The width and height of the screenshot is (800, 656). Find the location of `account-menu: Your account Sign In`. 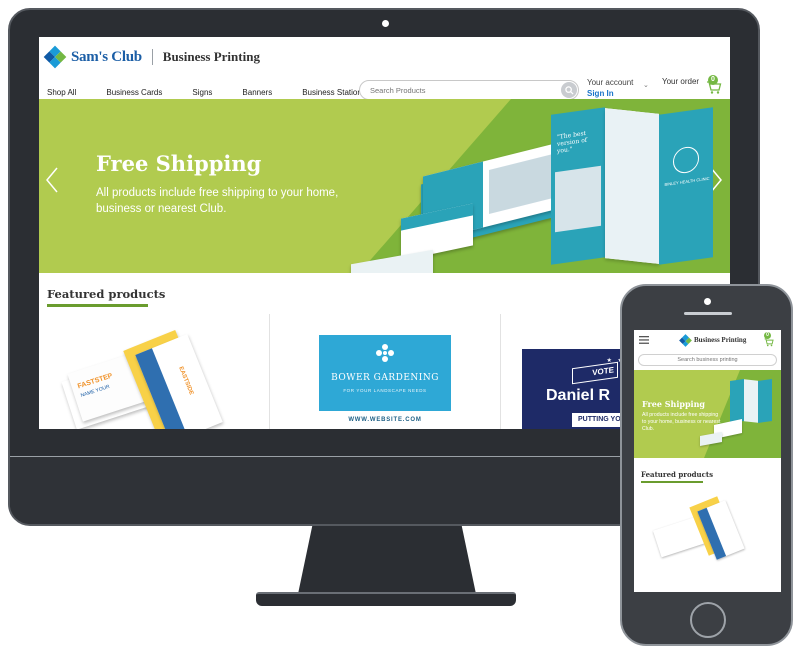

account-menu: Your account Sign In is located at coordinates (610, 88).